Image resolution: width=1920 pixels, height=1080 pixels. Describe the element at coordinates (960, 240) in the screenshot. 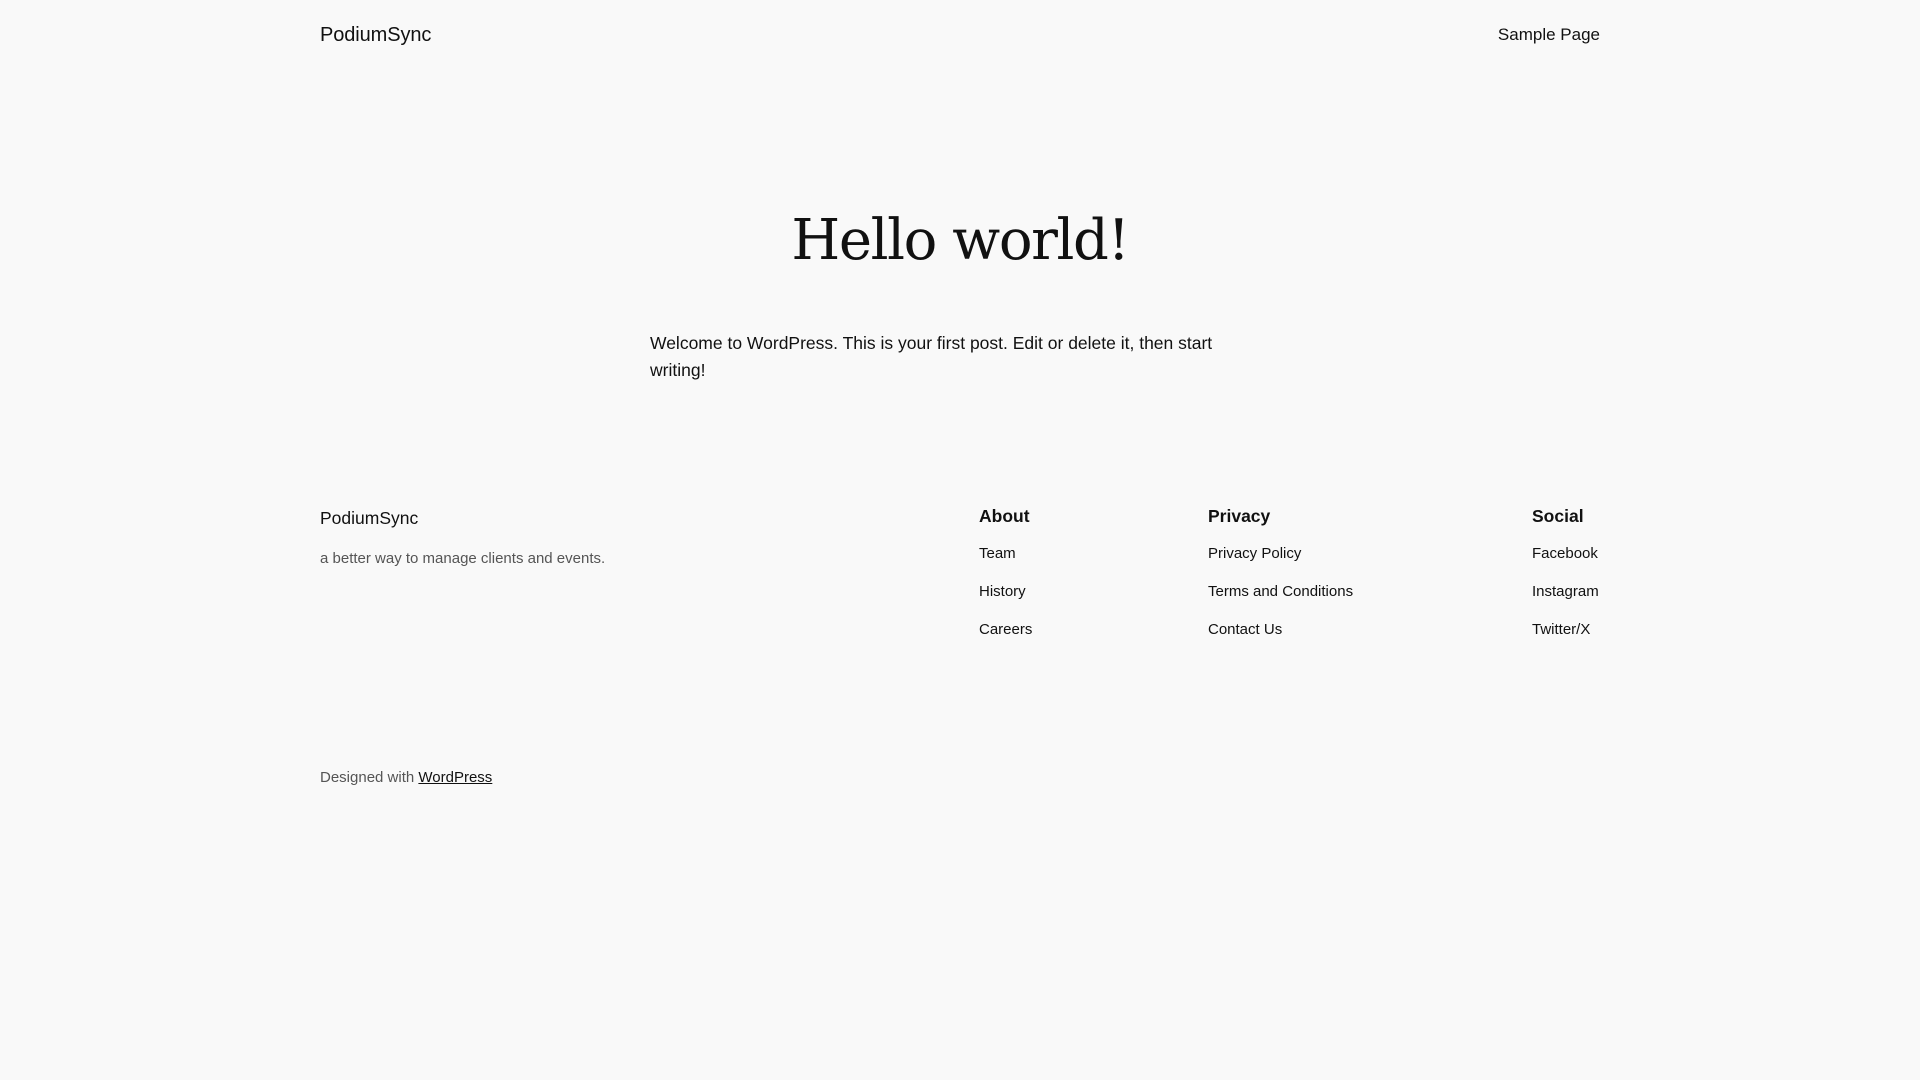

I see `post-title: Hello world!` at that location.